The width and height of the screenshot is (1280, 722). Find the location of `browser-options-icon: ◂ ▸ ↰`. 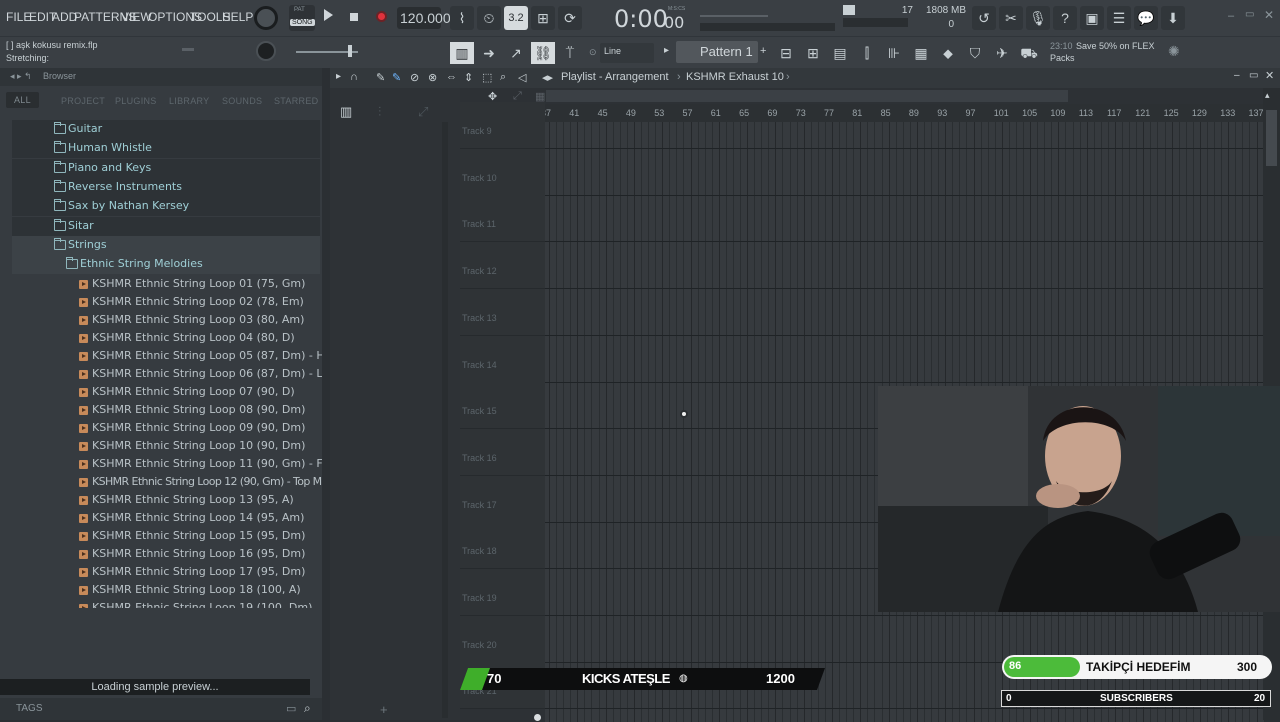

browser-options-icon: ◂ ▸ ↰ is located at coordinates (21, 76).